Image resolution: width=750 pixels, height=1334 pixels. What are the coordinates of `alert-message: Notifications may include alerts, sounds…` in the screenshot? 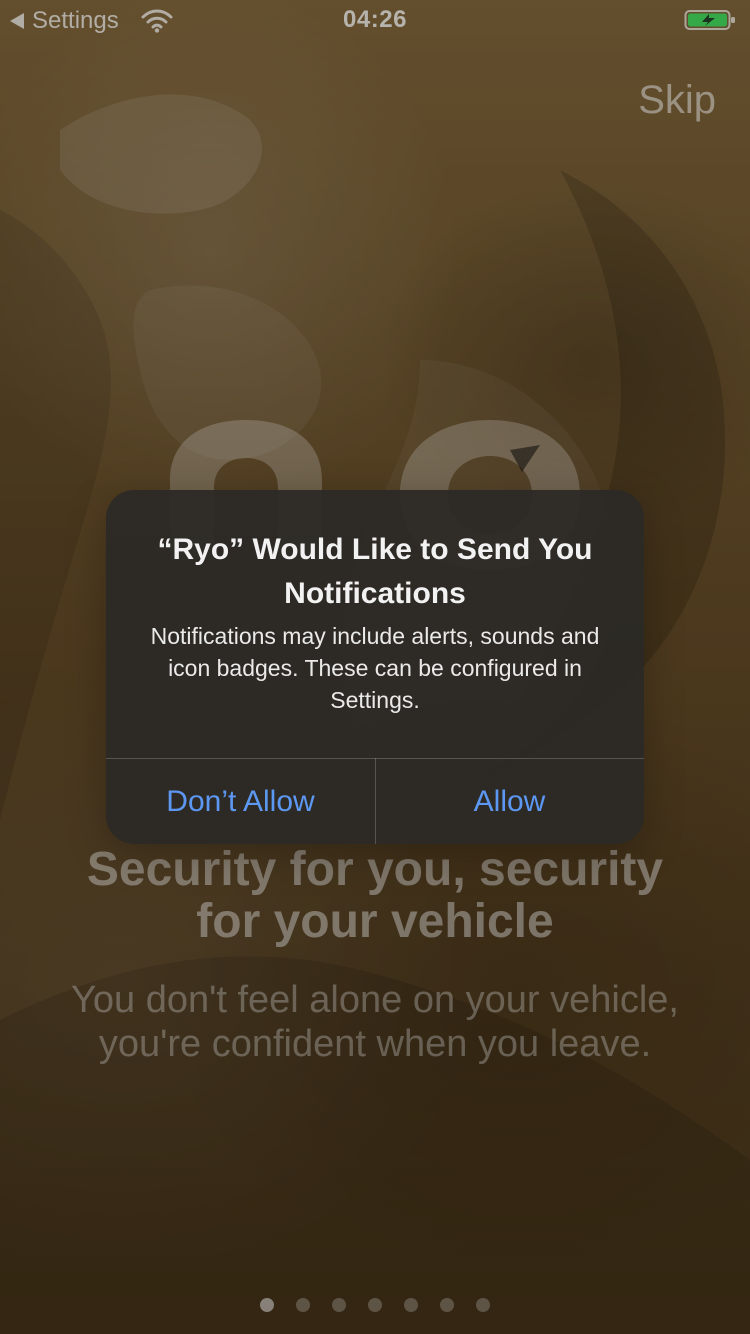 It's located at (375, 668).